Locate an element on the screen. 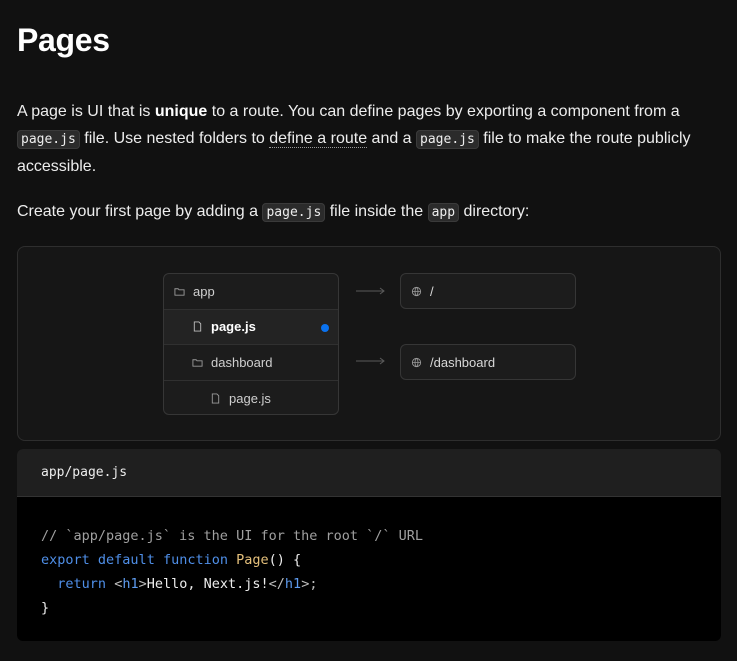 The image size is (737, 661). create-text-1: Create your first page by adding a is located at coordinates (140, 211).